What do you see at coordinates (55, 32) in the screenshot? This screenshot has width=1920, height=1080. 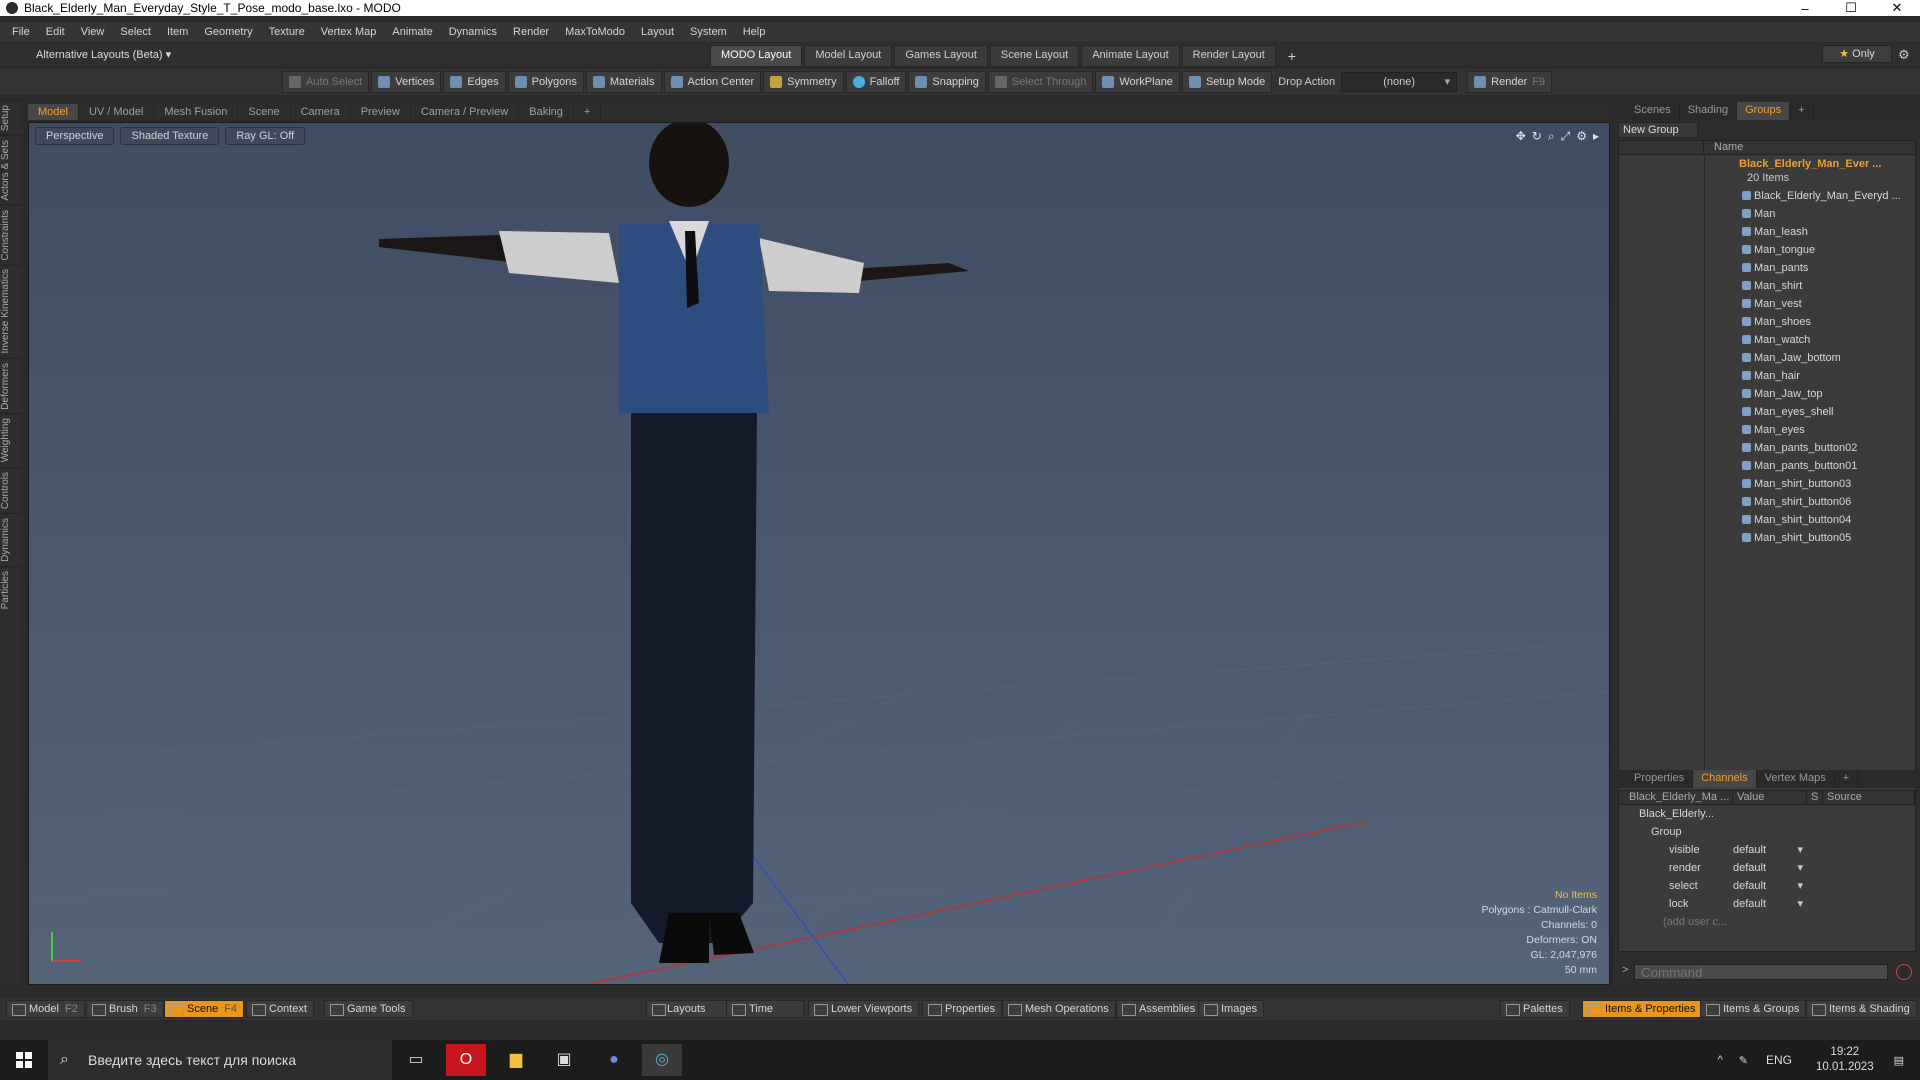 I see `menu-edit: Edit` at bounding box center [55, 32].